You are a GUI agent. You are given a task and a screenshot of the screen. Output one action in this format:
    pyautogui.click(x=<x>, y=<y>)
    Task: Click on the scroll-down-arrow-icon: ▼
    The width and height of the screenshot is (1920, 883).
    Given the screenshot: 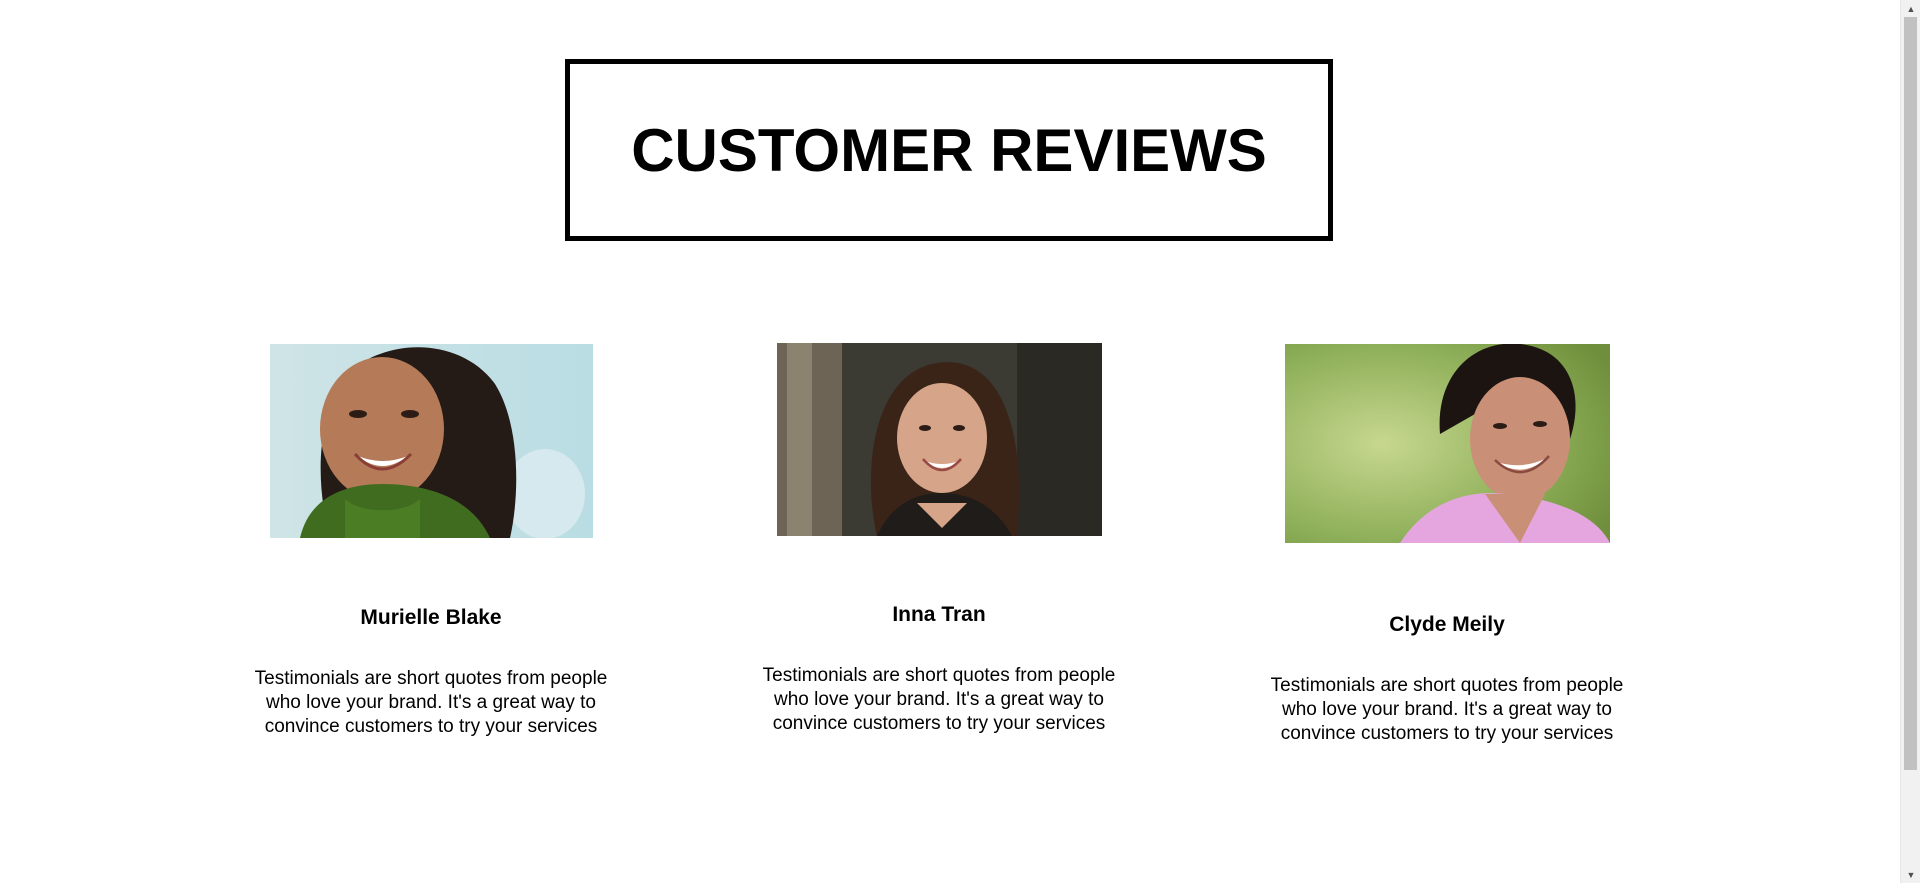 What is the action you would take?
    pyautogui.click(x=1910, y=874)
    